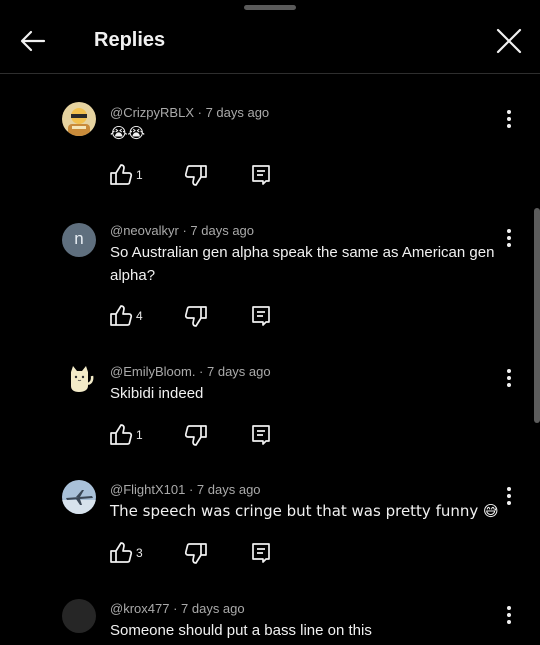 This screenshot has width=540, height=645. Describe the element at coordinates (177, 608) in the screenshot. I see `reply-meta: @krox477 · 7 days ago` at that location.